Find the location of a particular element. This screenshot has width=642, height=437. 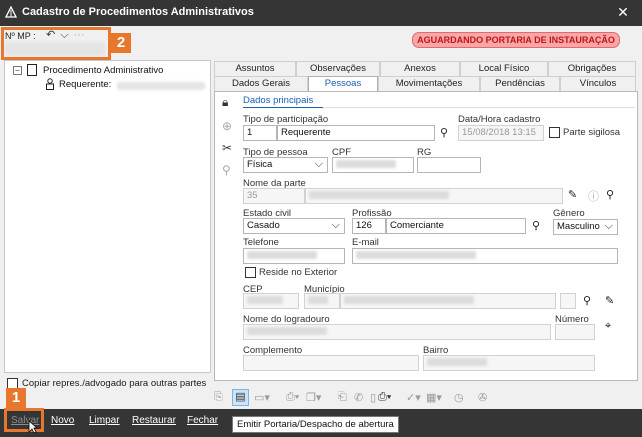

cpf-field is located at coordinates (373, 165).